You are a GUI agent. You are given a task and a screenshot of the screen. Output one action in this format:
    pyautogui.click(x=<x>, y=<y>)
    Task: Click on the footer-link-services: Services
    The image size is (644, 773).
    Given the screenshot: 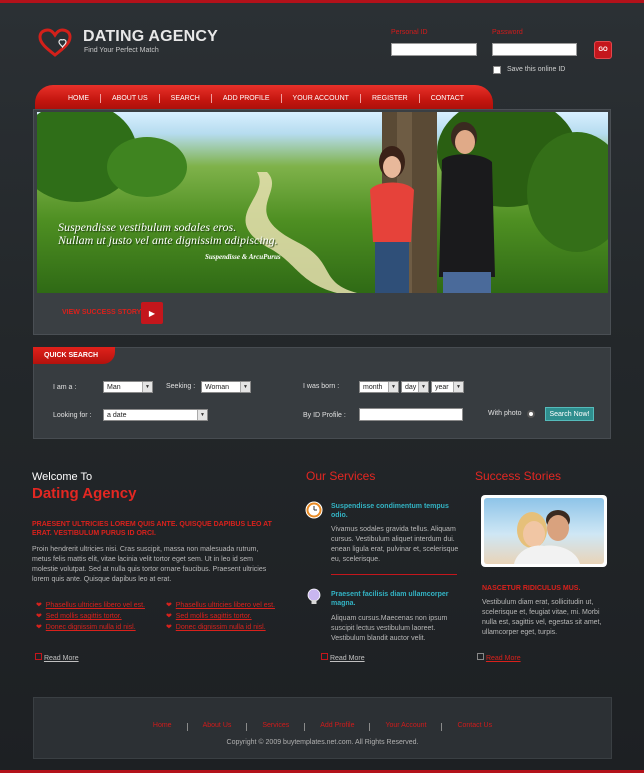 What is the action you would take?
    pyautogui.click(x=275, y=726)
    